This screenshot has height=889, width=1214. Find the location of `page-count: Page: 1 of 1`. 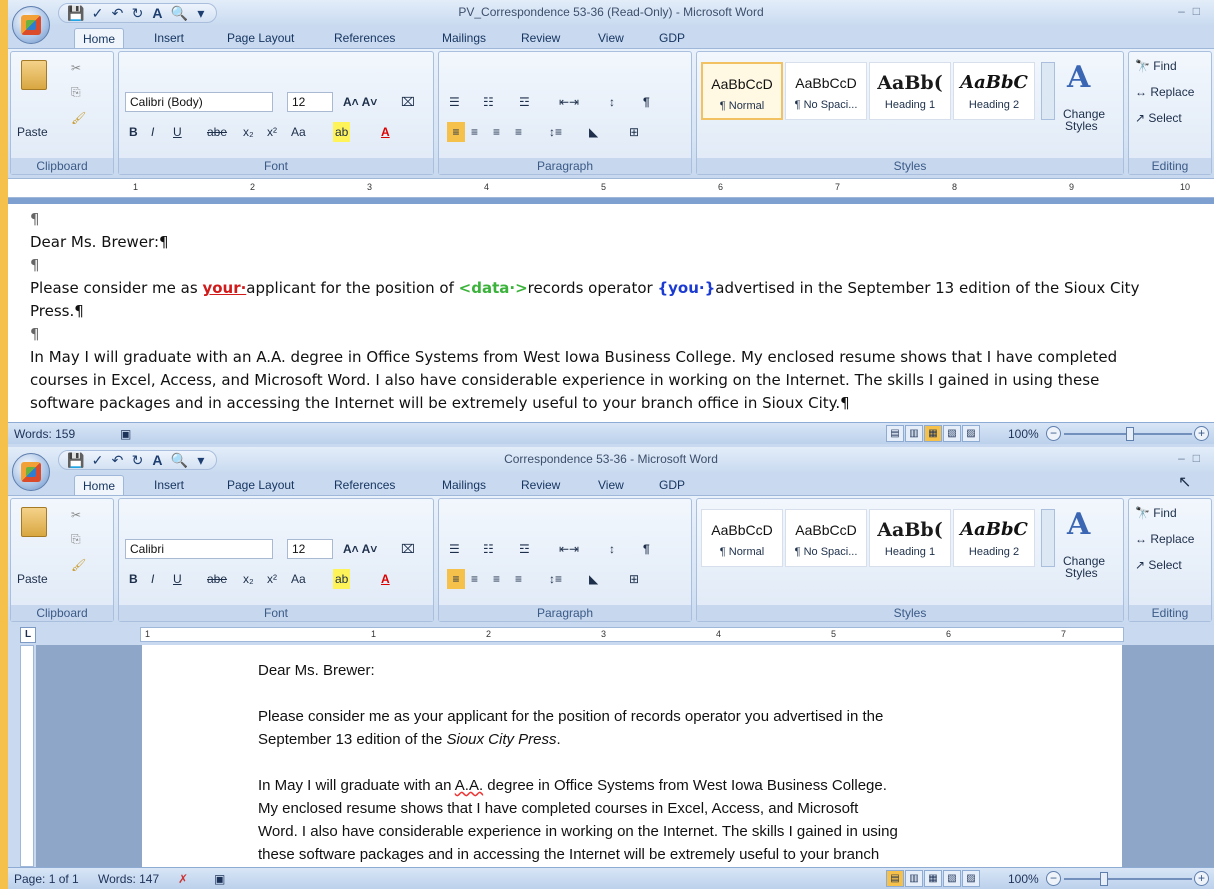

page-count: Page: 1 of 1 is located at coordinates (46, 878).